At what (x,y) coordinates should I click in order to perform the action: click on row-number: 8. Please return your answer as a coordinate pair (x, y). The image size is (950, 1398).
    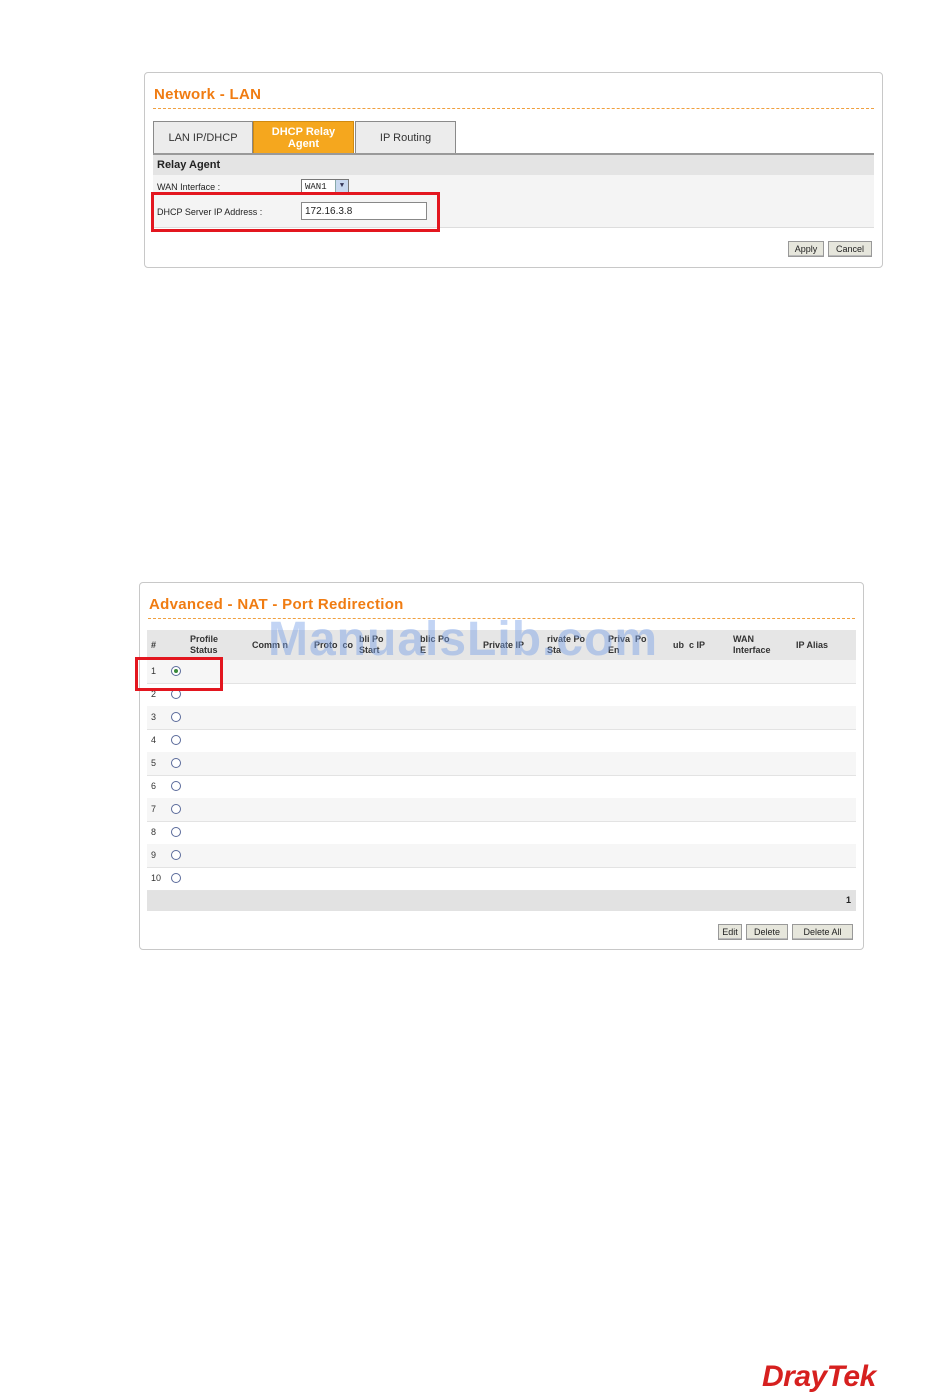
    Looking at the image, I should click on (154, 832).